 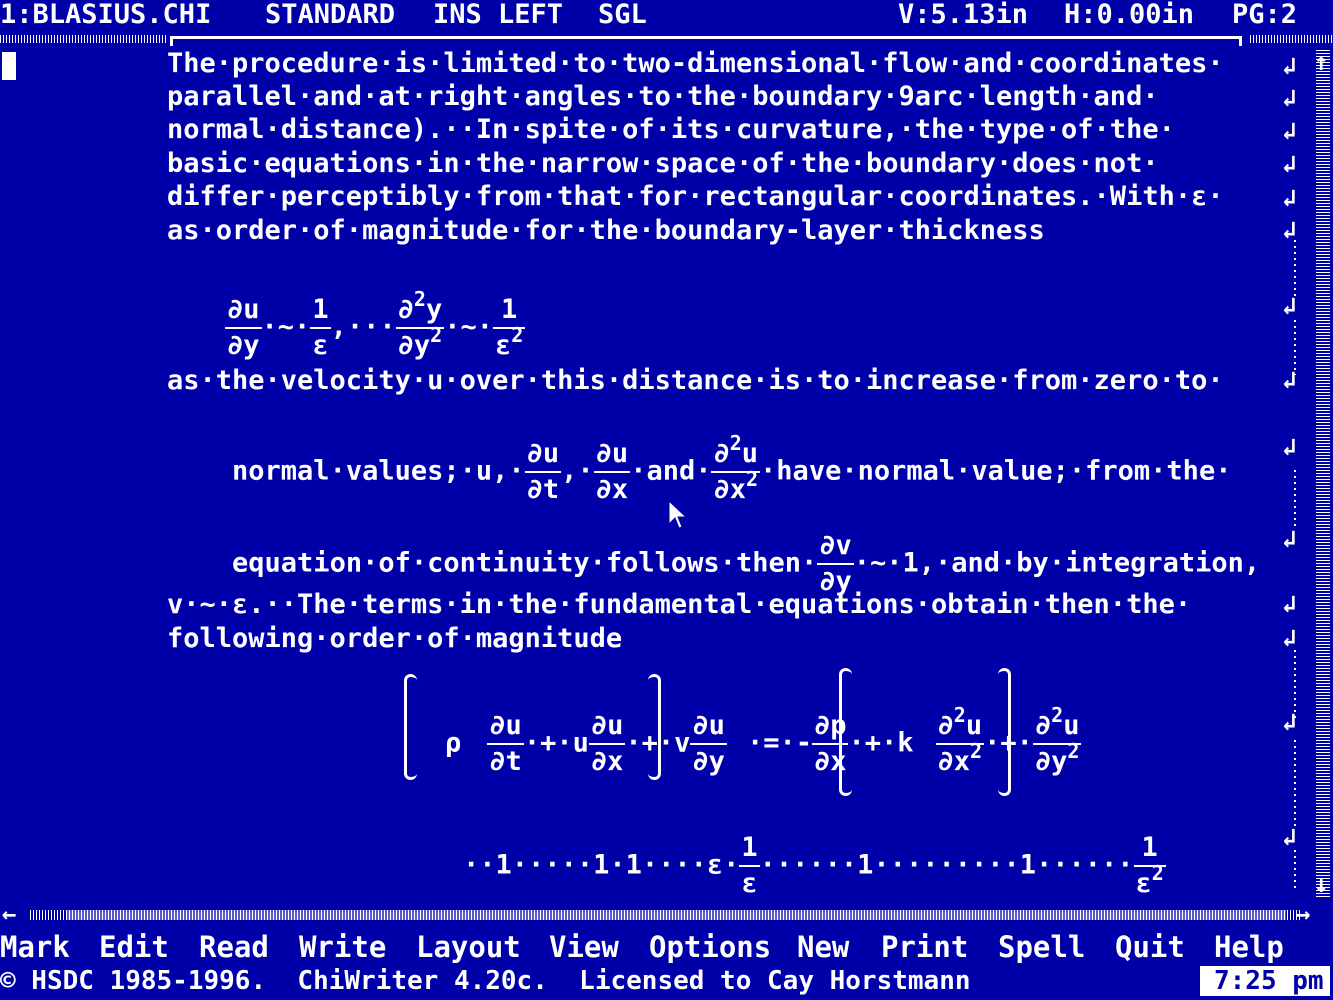 I want to click on menu-quit: Quit, so click(x=1150, y=947).